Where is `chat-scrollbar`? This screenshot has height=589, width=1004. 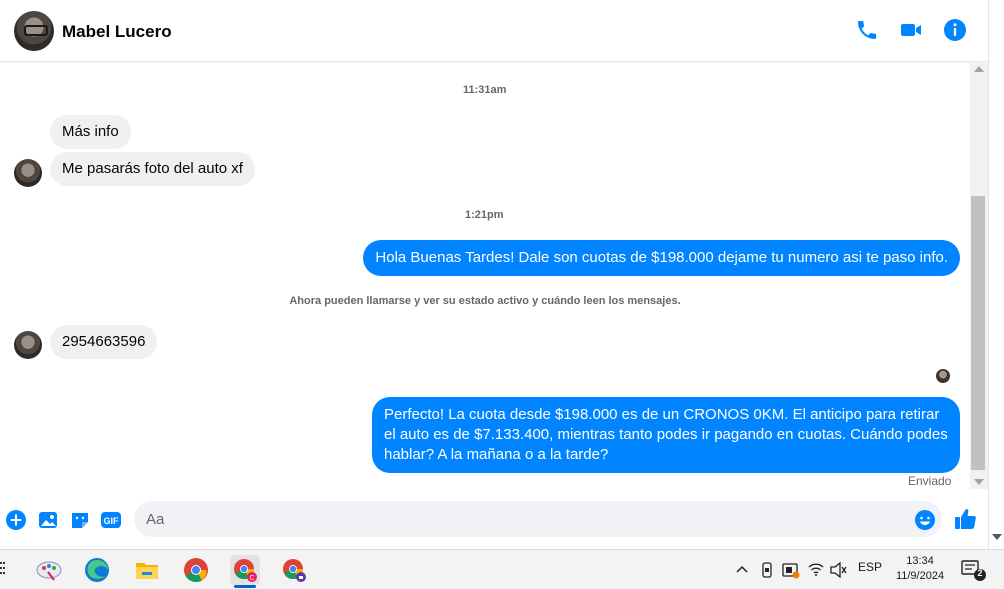 chat-scrollbar is located at coordinates (979, 276).